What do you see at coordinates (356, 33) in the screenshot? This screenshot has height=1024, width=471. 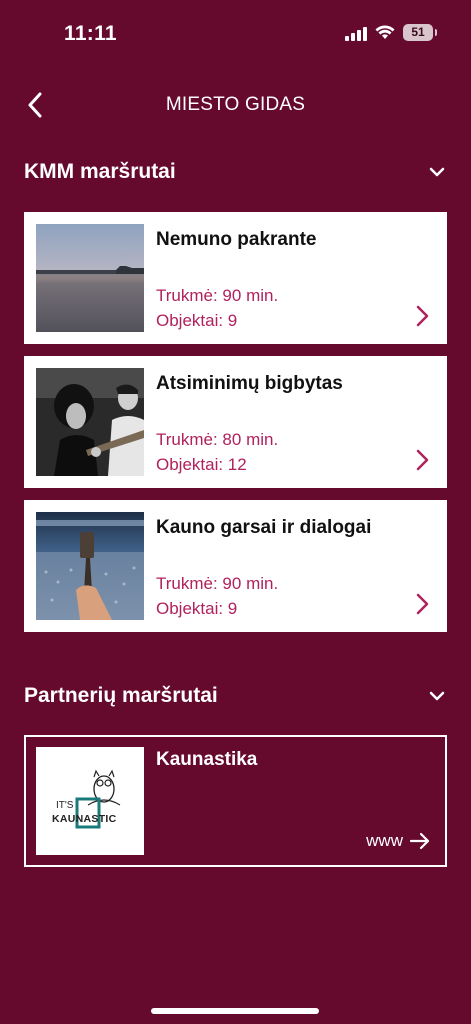 I see `cellular-signal-icon` at bounding box center [356, 33].